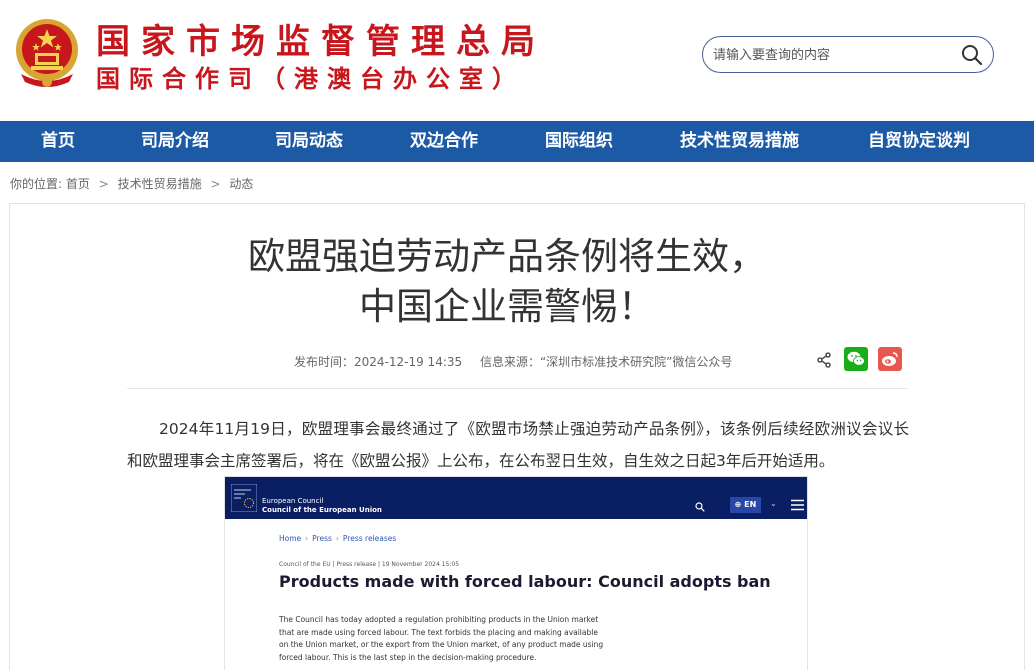 This screenshot has height=670, width=1034. I want to click on breadcrumb-tbt: 技术性贸易措施, so click(160, 184).